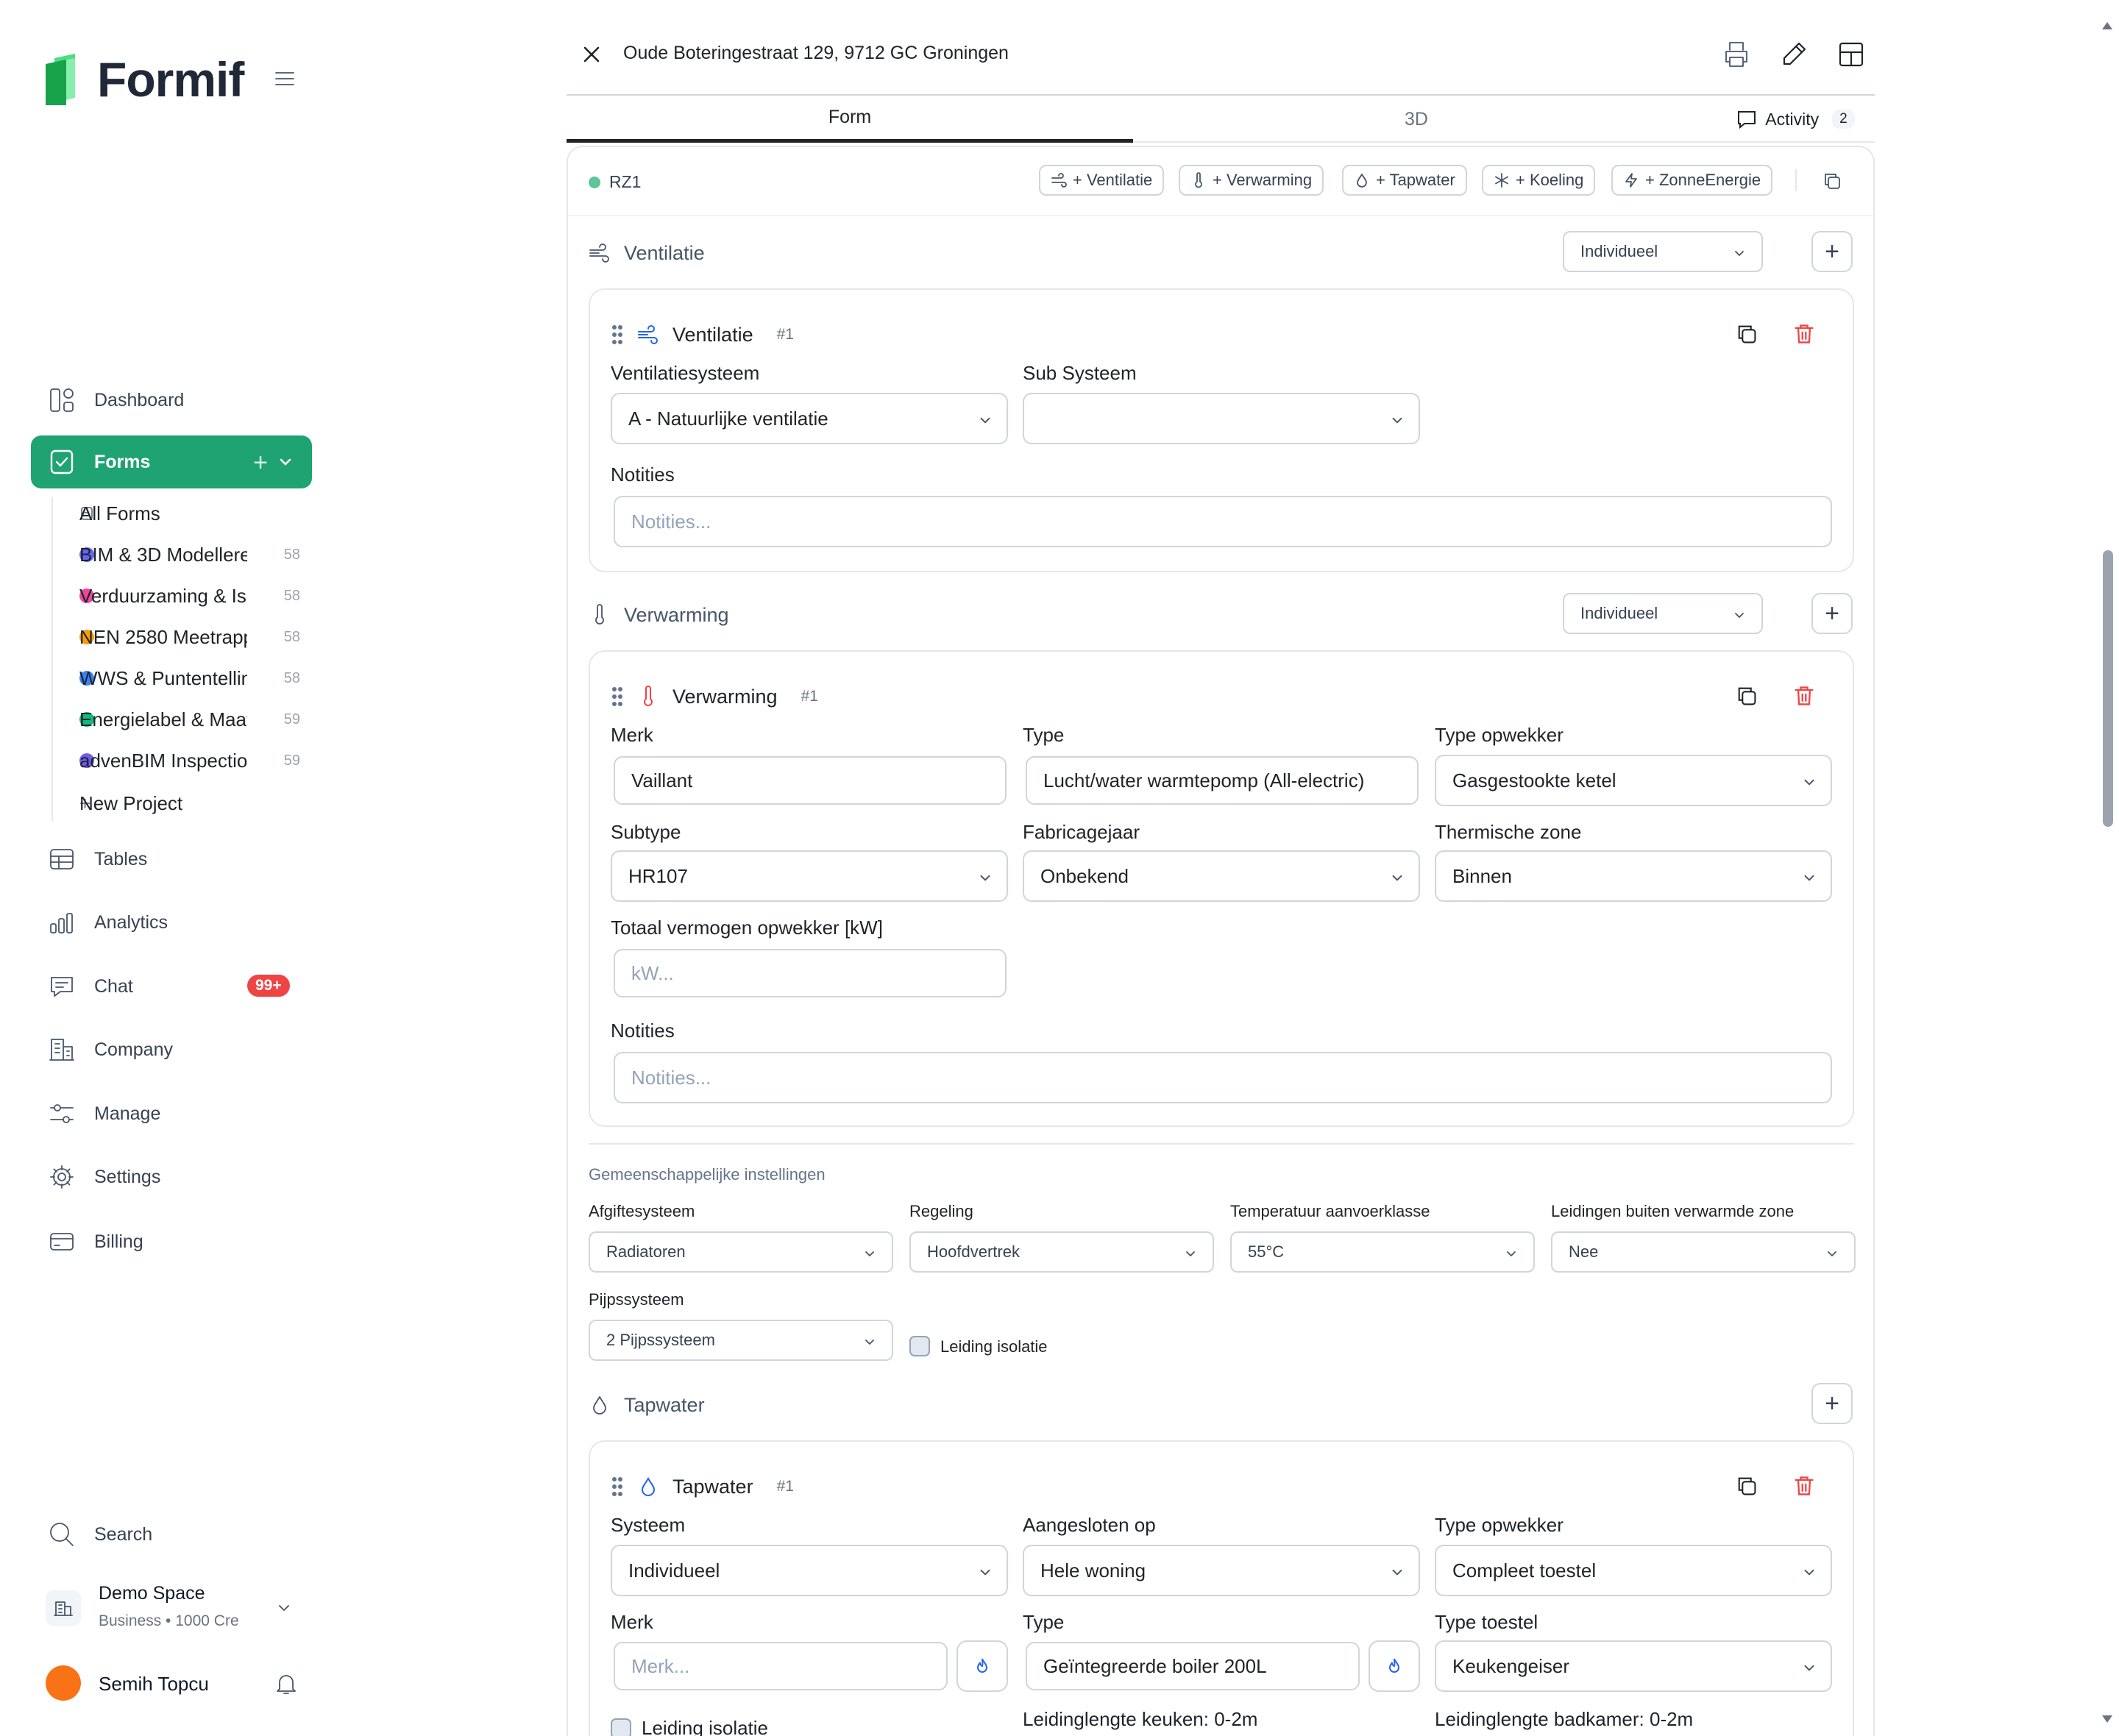 The height and width of the screenshot is (1736, 2119). Describe the element at coordinates (1633, 1570) in the screenshot. I see `type-opwekker-select: Compleet toestel` at that location.